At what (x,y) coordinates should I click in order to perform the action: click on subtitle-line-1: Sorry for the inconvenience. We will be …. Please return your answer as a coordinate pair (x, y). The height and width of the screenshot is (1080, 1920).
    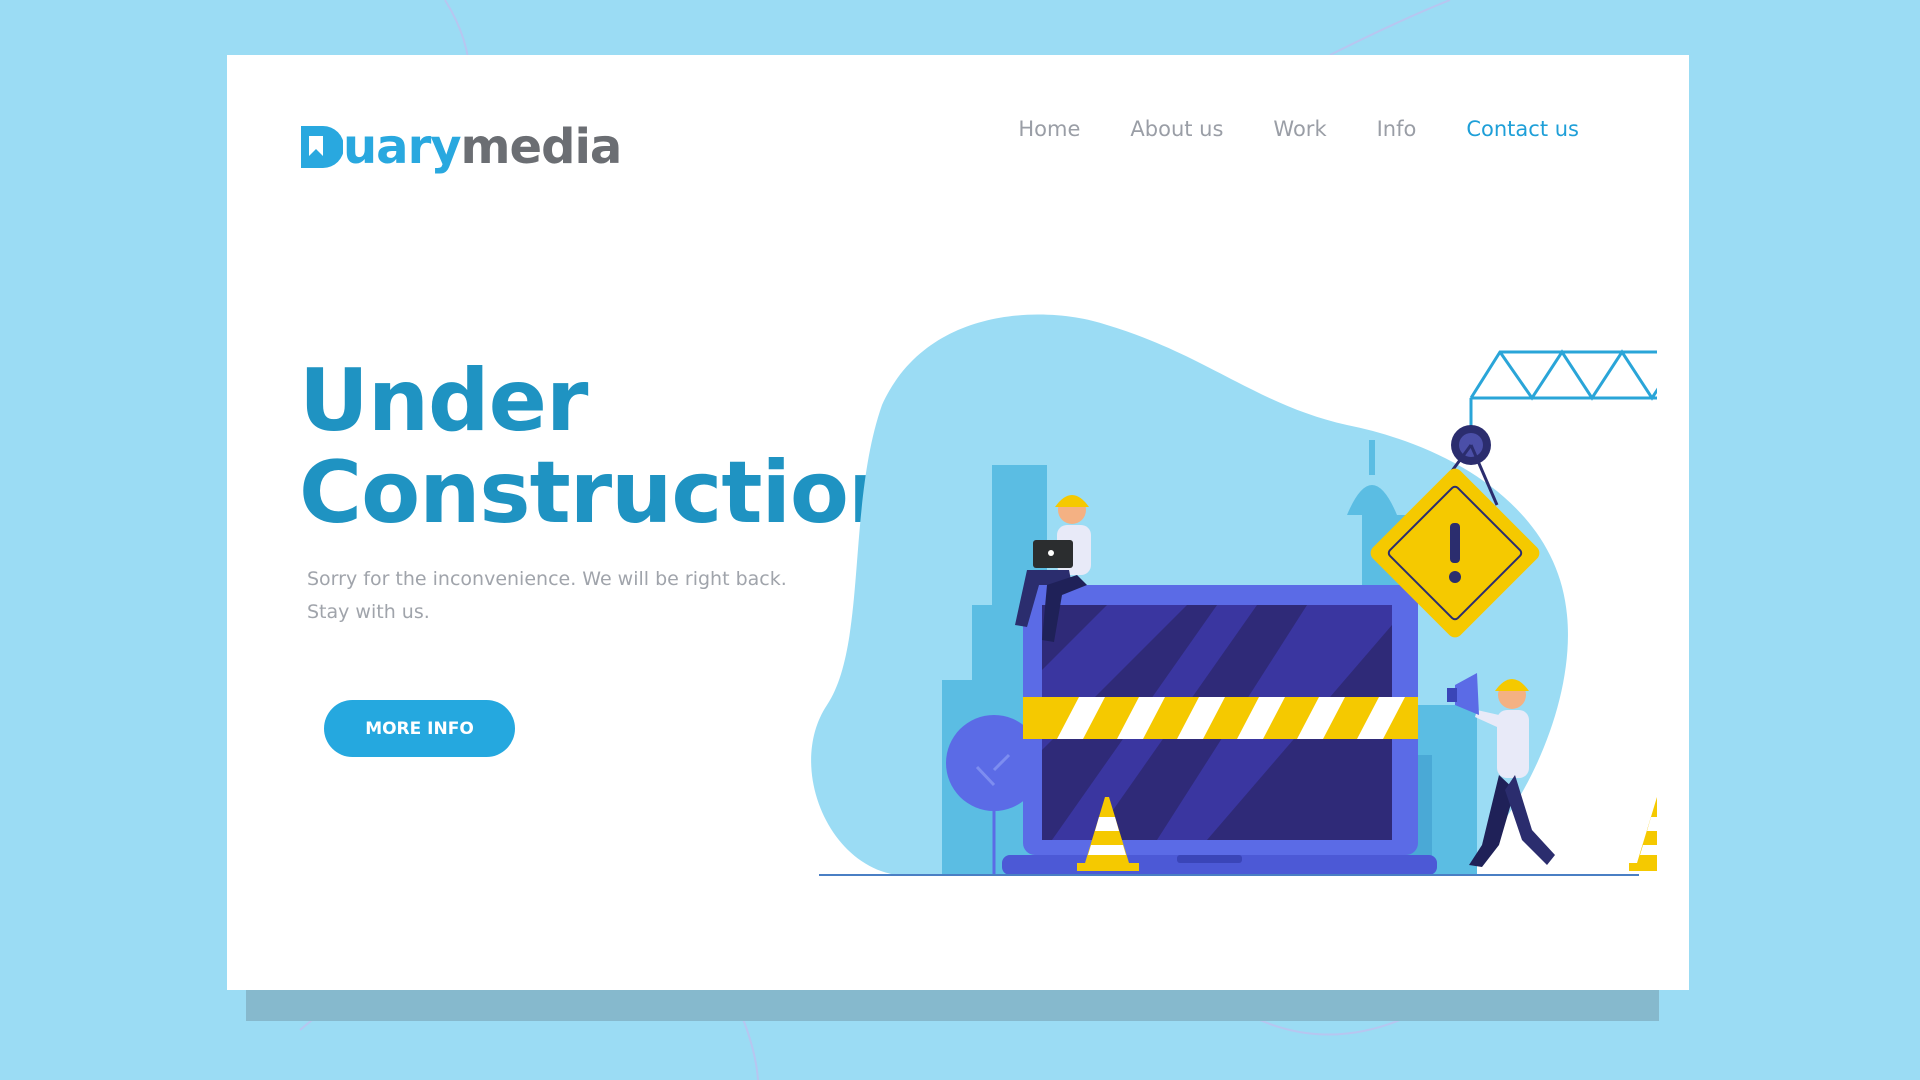
    Looking at the image, I should click on (547, 579).